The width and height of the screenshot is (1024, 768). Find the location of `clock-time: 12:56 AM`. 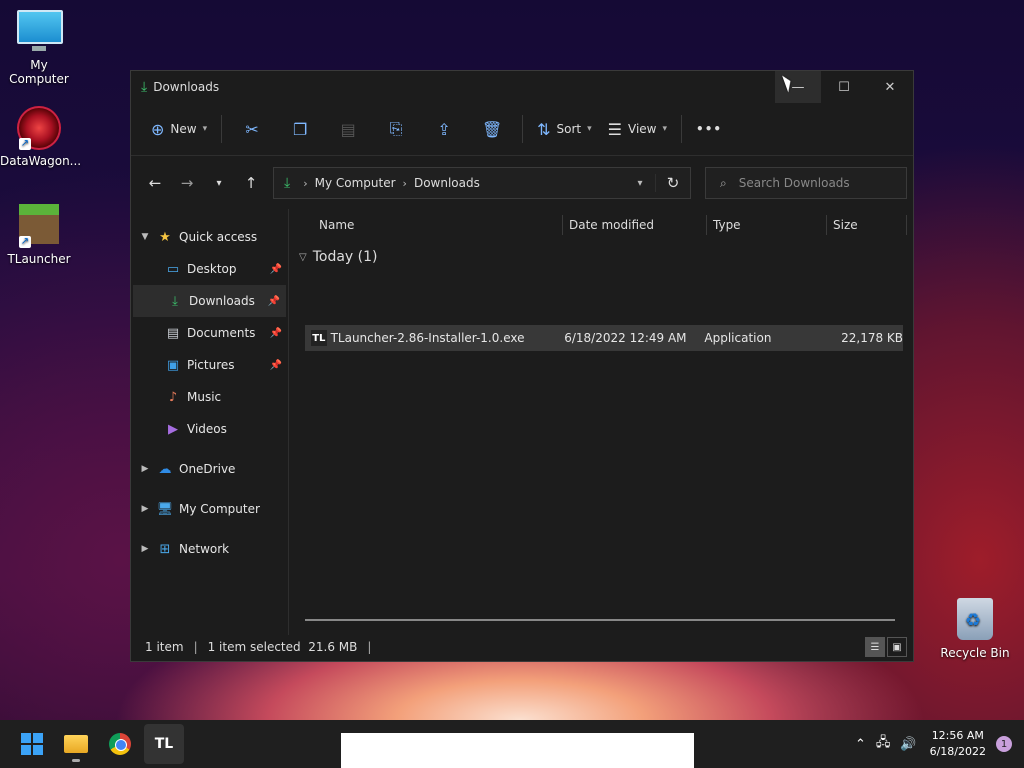

clock-time: 12:56 AM is located at coordinates (957, 735).